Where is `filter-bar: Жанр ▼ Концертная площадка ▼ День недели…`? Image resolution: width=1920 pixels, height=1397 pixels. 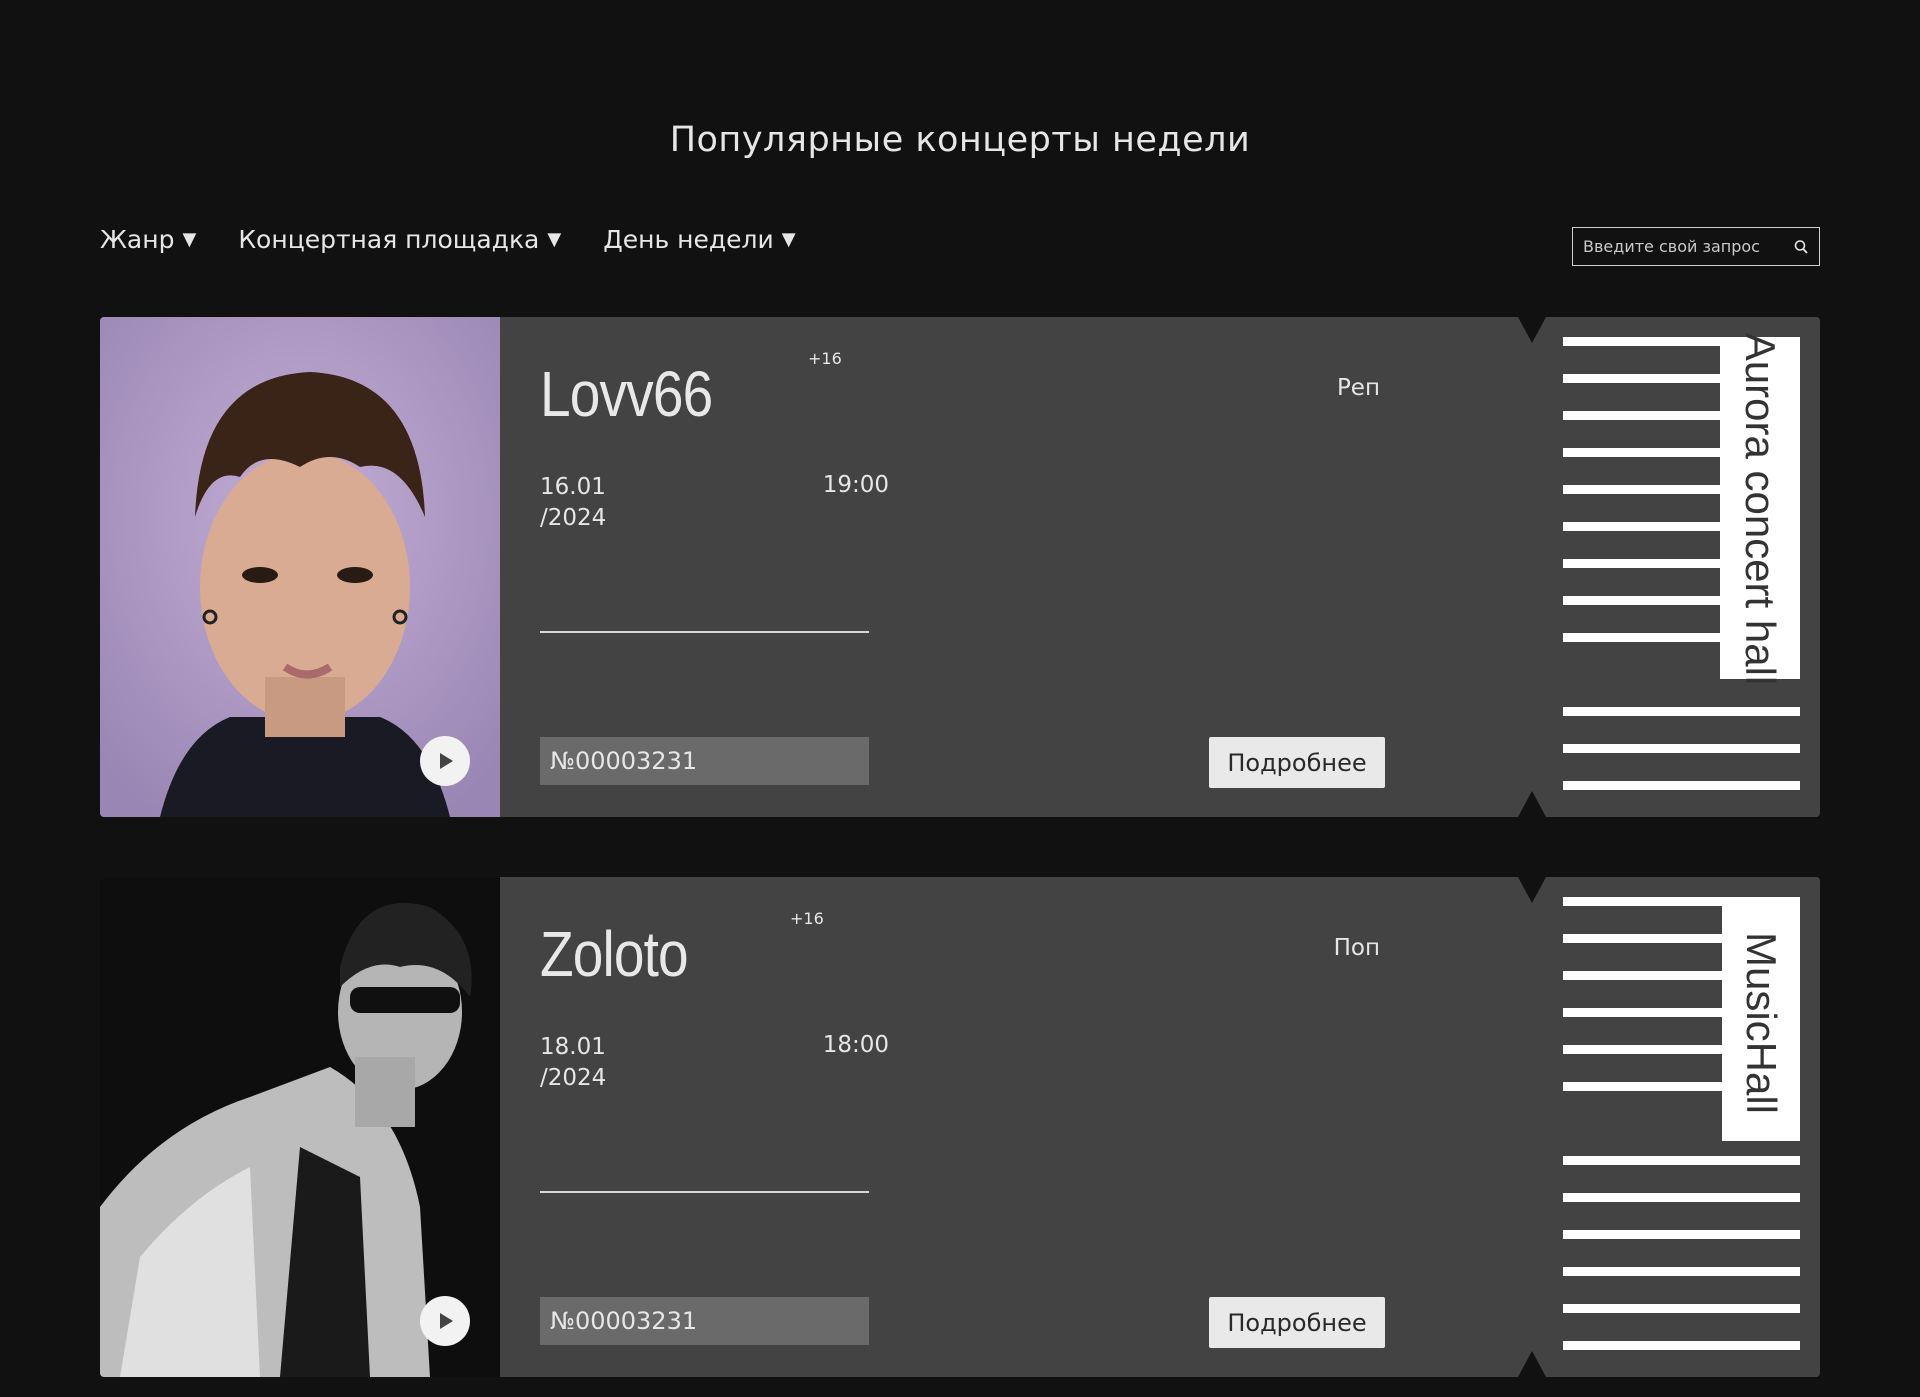 filter-bar: Жанр ▼ Концертная площадка ▼ День недели… is located at coordinates (448, 239).